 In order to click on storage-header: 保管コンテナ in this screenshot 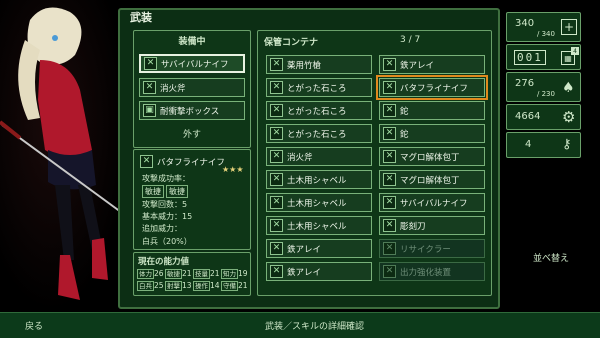, I will do `click(291, 43)`.